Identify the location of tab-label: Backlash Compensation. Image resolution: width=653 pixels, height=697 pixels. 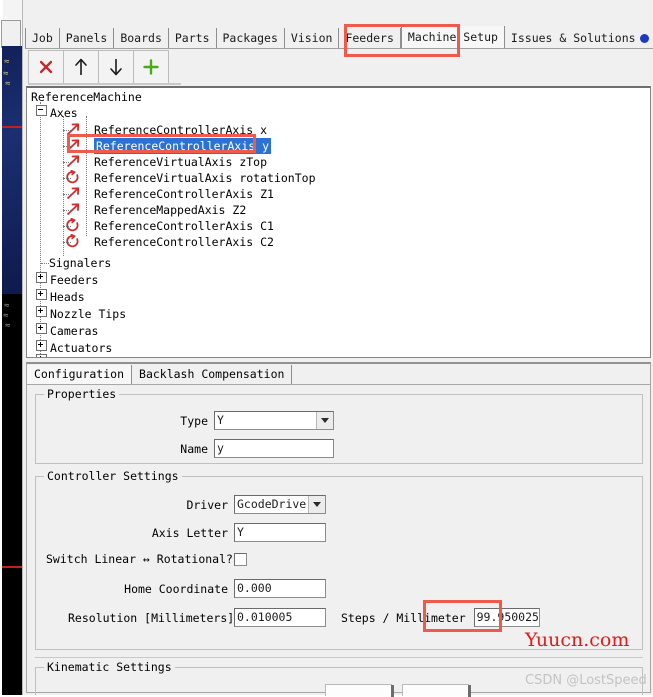
(212, 374).